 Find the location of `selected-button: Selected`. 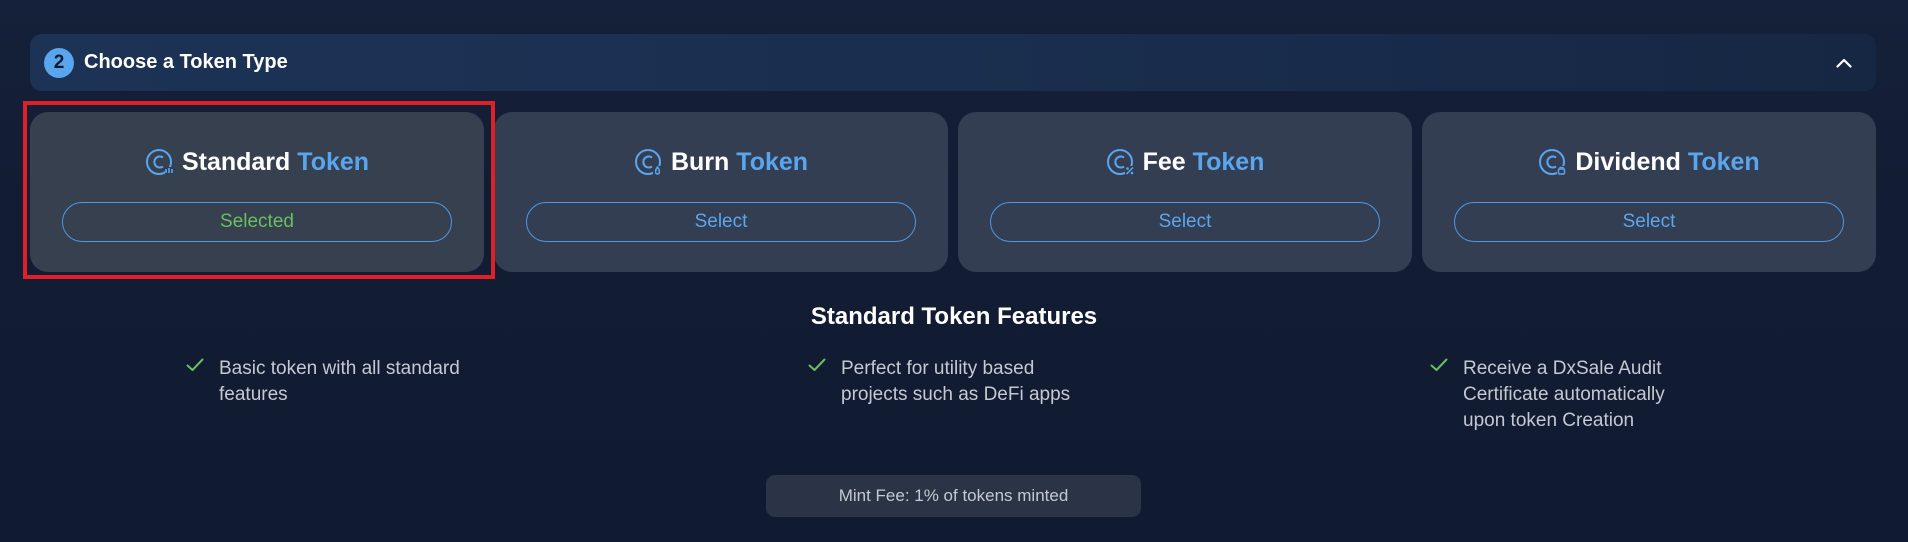

selected-button: Selected is located at coordinates (257, 222).